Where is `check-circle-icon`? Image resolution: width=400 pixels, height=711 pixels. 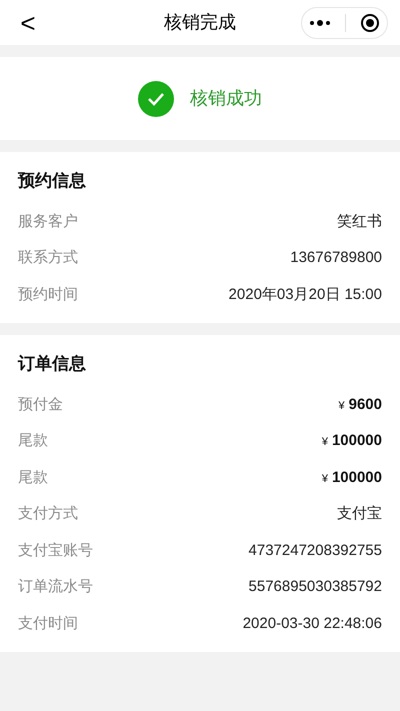 check-circle-icon is located at coordinates (156, 98).